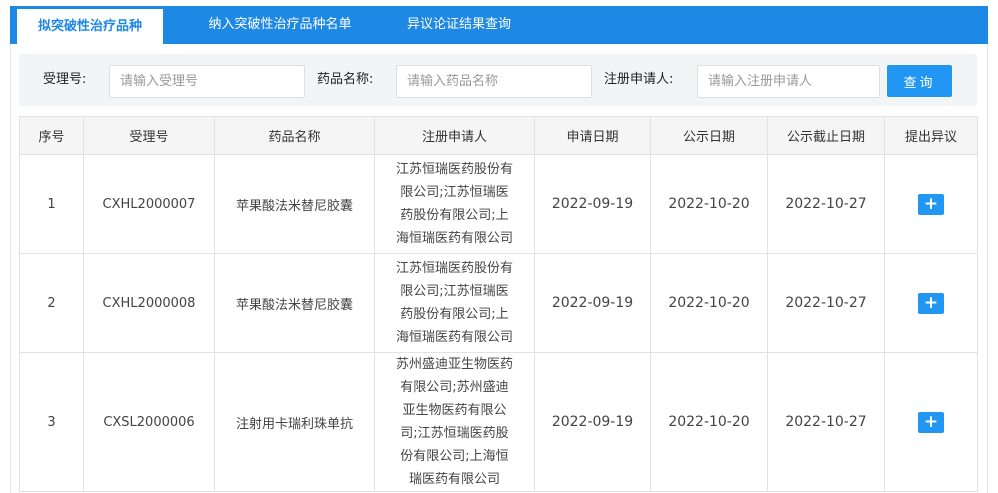  Describe the element at coordinates (454, 410) in the screenshot. I see `applicant-text: 亚生物医药有限公` at that location.